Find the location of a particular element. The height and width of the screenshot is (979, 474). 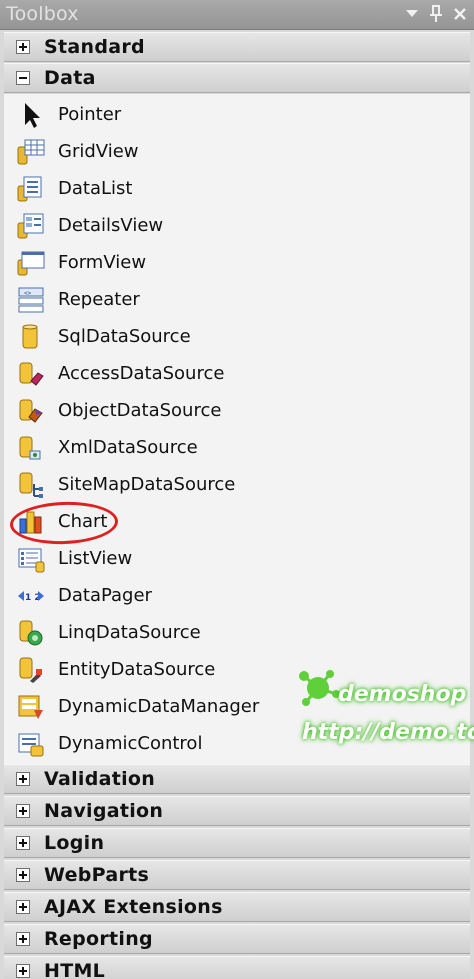

toolbox-item-label: SiteMapDataSource is located at coordinates (147, 484).